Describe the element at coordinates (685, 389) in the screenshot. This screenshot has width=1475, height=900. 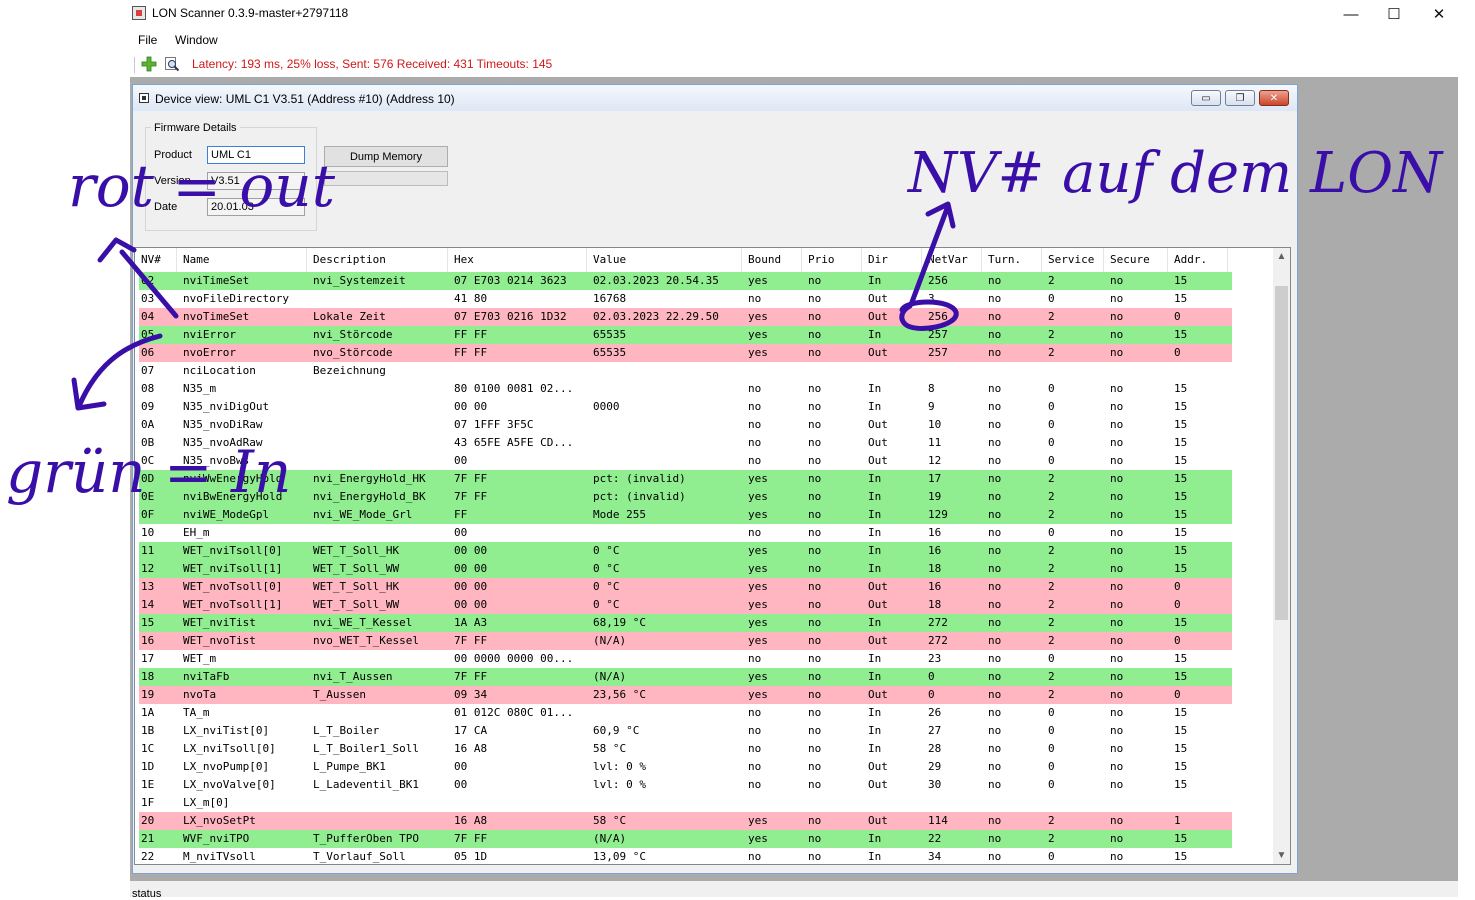
I see `table-row: 08 N35_m 80 0100 0081 02... no no In 8 no 0 no 15` at that location.